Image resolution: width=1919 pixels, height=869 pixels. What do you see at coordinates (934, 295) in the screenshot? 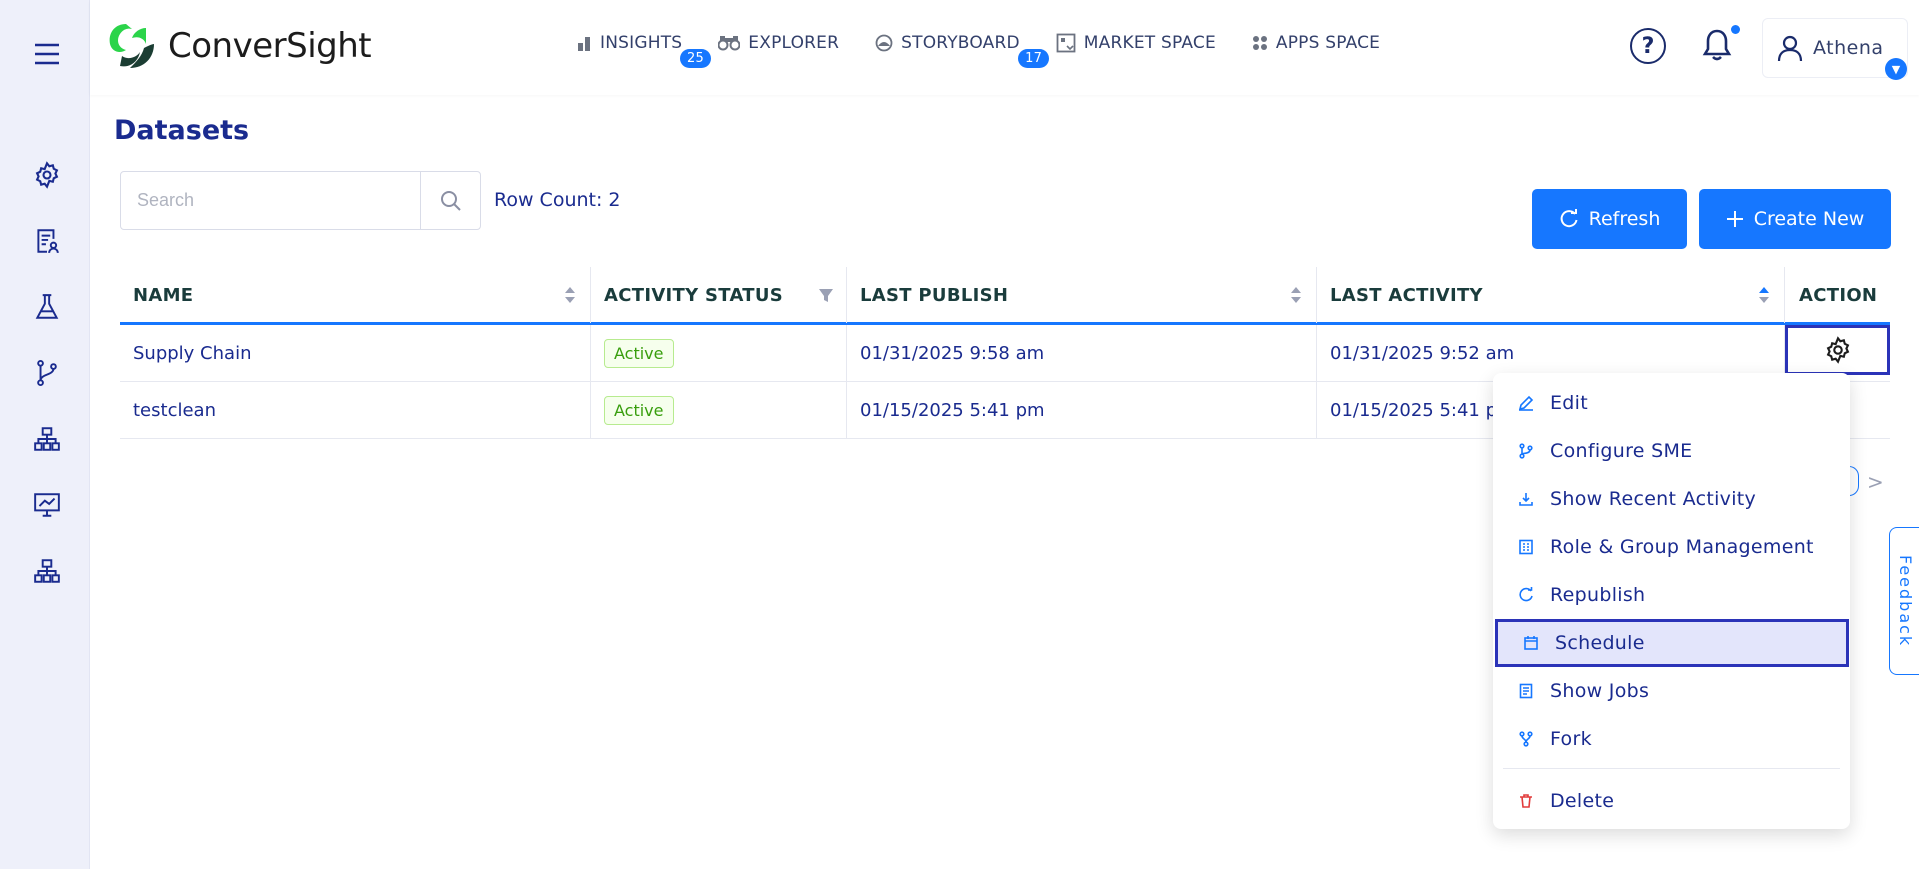
I see `last-publish-header-label: LAST PUBLISH` at bounding box center [934, 295].